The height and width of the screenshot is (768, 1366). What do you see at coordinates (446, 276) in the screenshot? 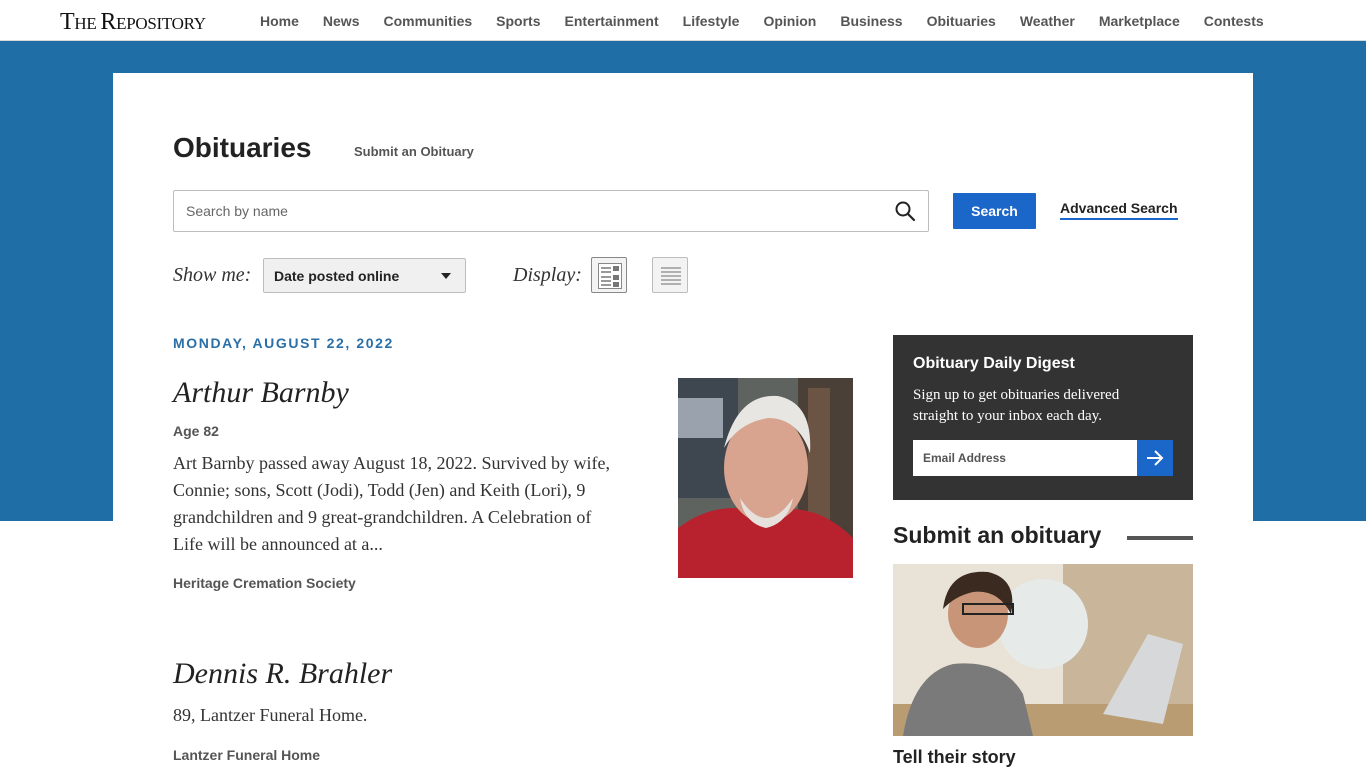
I see `chevron-down-icon` at bounding box center [446, 276].